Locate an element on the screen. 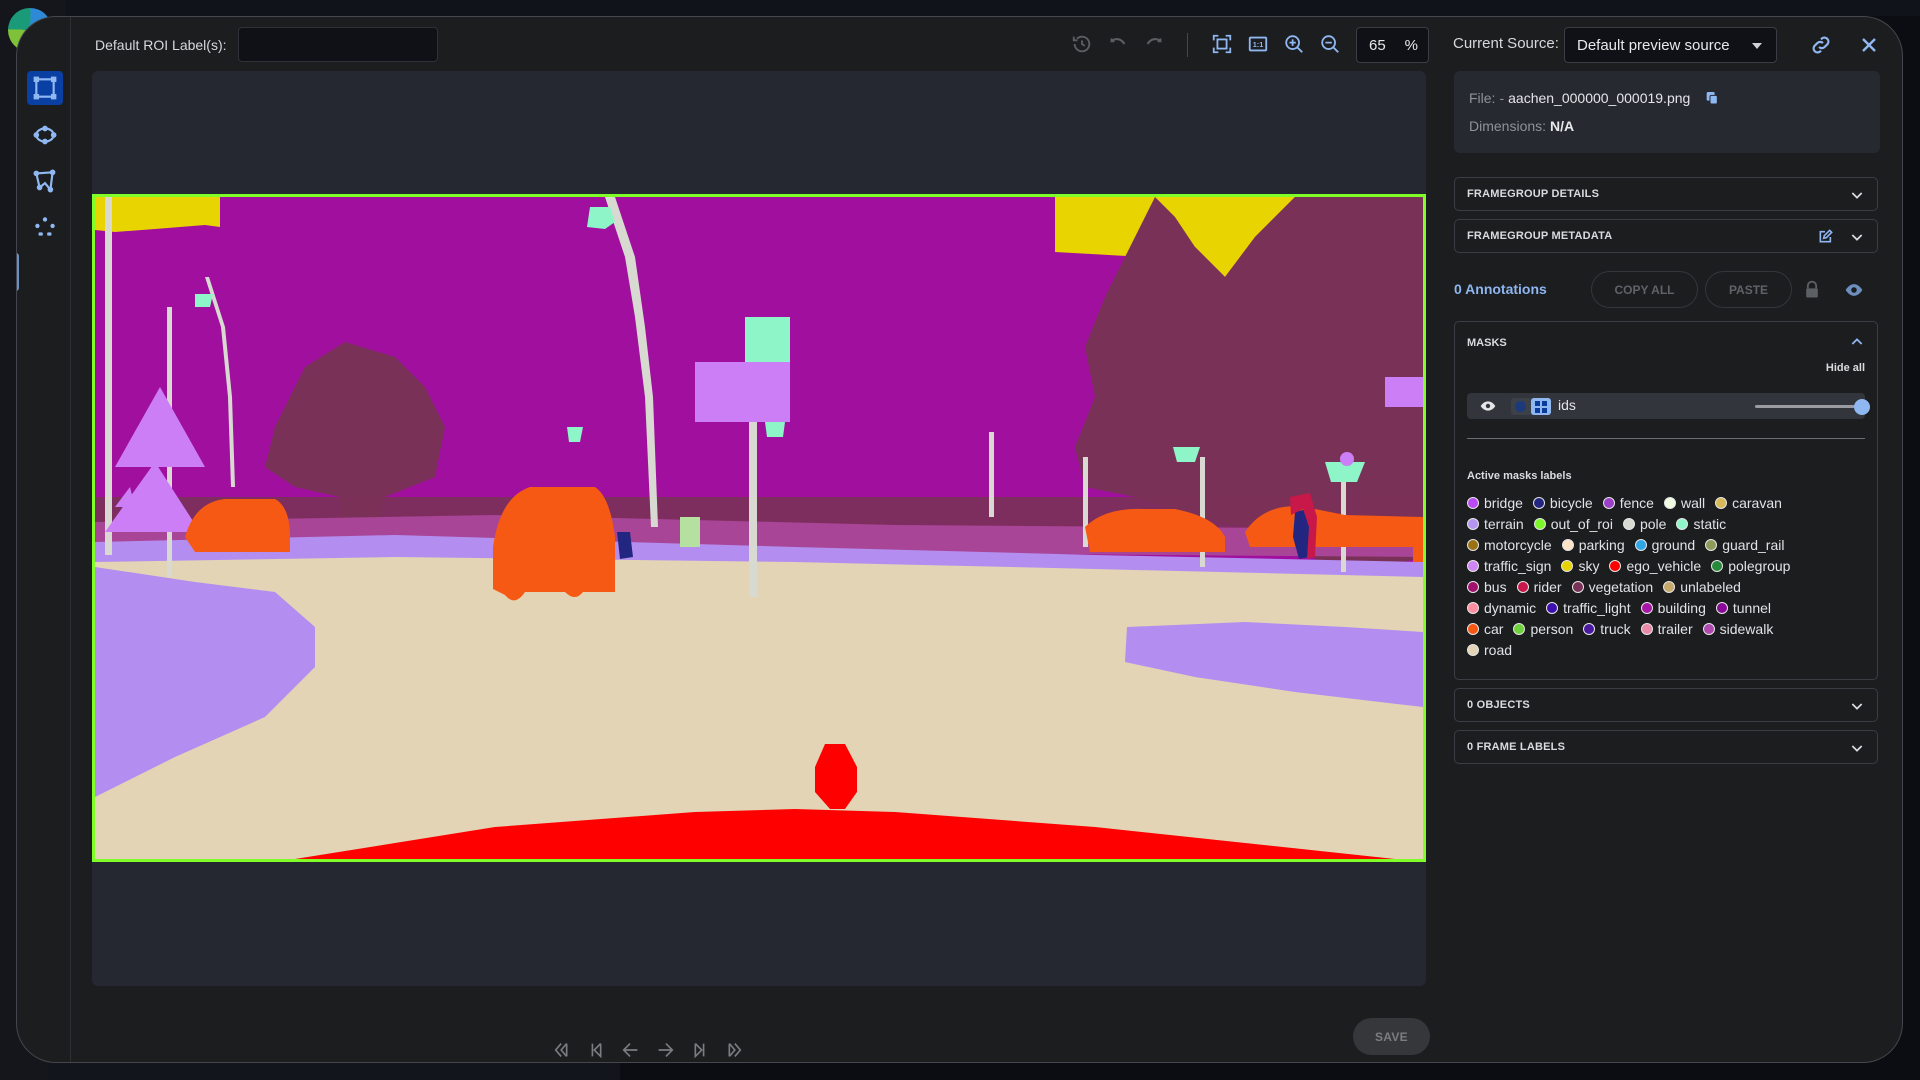 This screenshot has width=1920, height=1080. source-select: Default preview source is located at coordinates (1670, 45).